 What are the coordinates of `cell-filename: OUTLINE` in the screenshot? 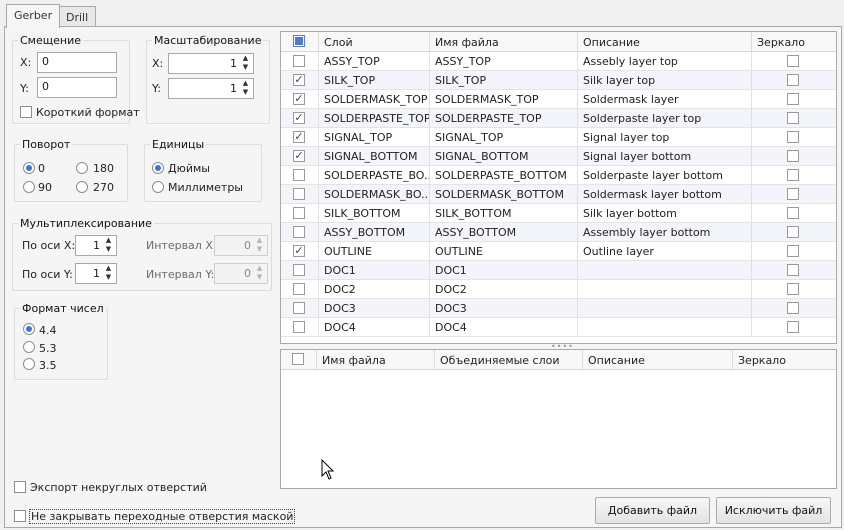 It's located at (504, 251).